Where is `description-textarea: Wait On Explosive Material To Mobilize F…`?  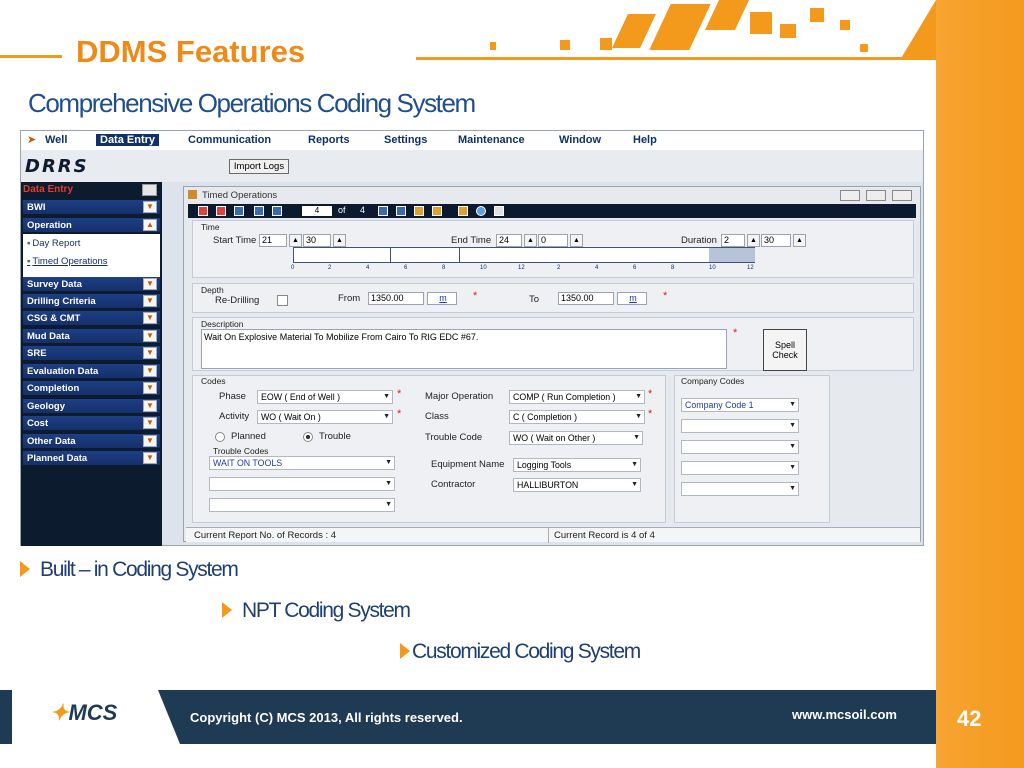 description-textarea: Wait On Explosive Material To Mobilize F… is located at coordinates (464, 349).